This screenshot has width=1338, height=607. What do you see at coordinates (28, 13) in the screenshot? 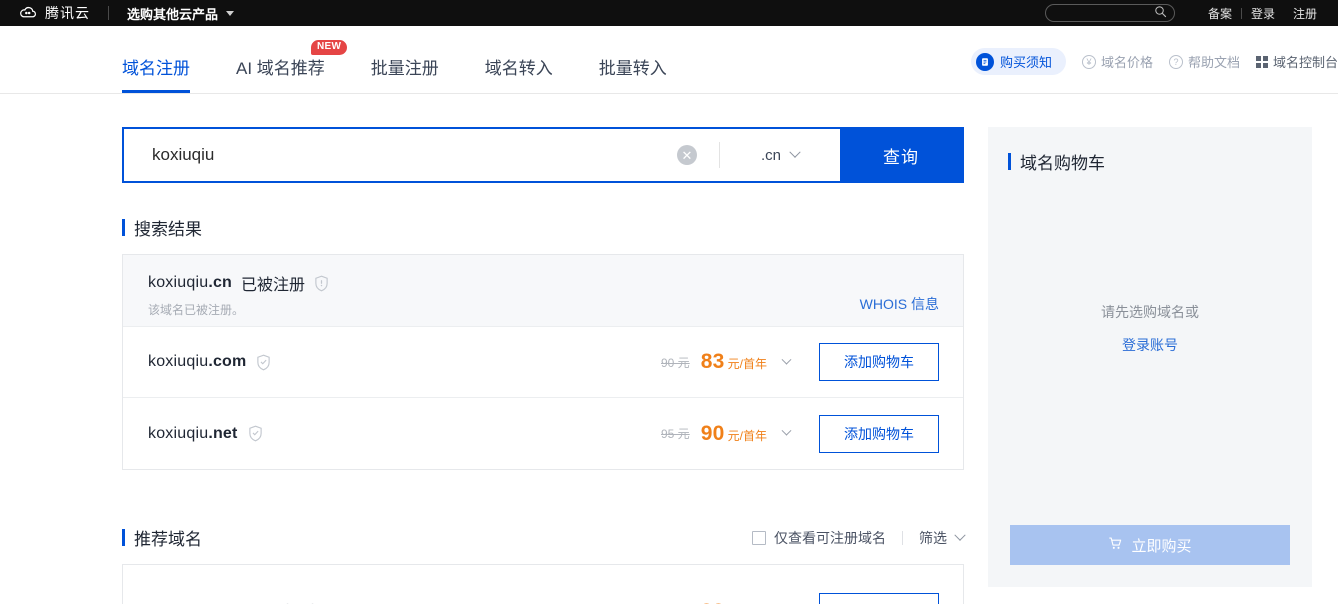
I see `cloud-logo-icon` at bounding box center [28, 13].